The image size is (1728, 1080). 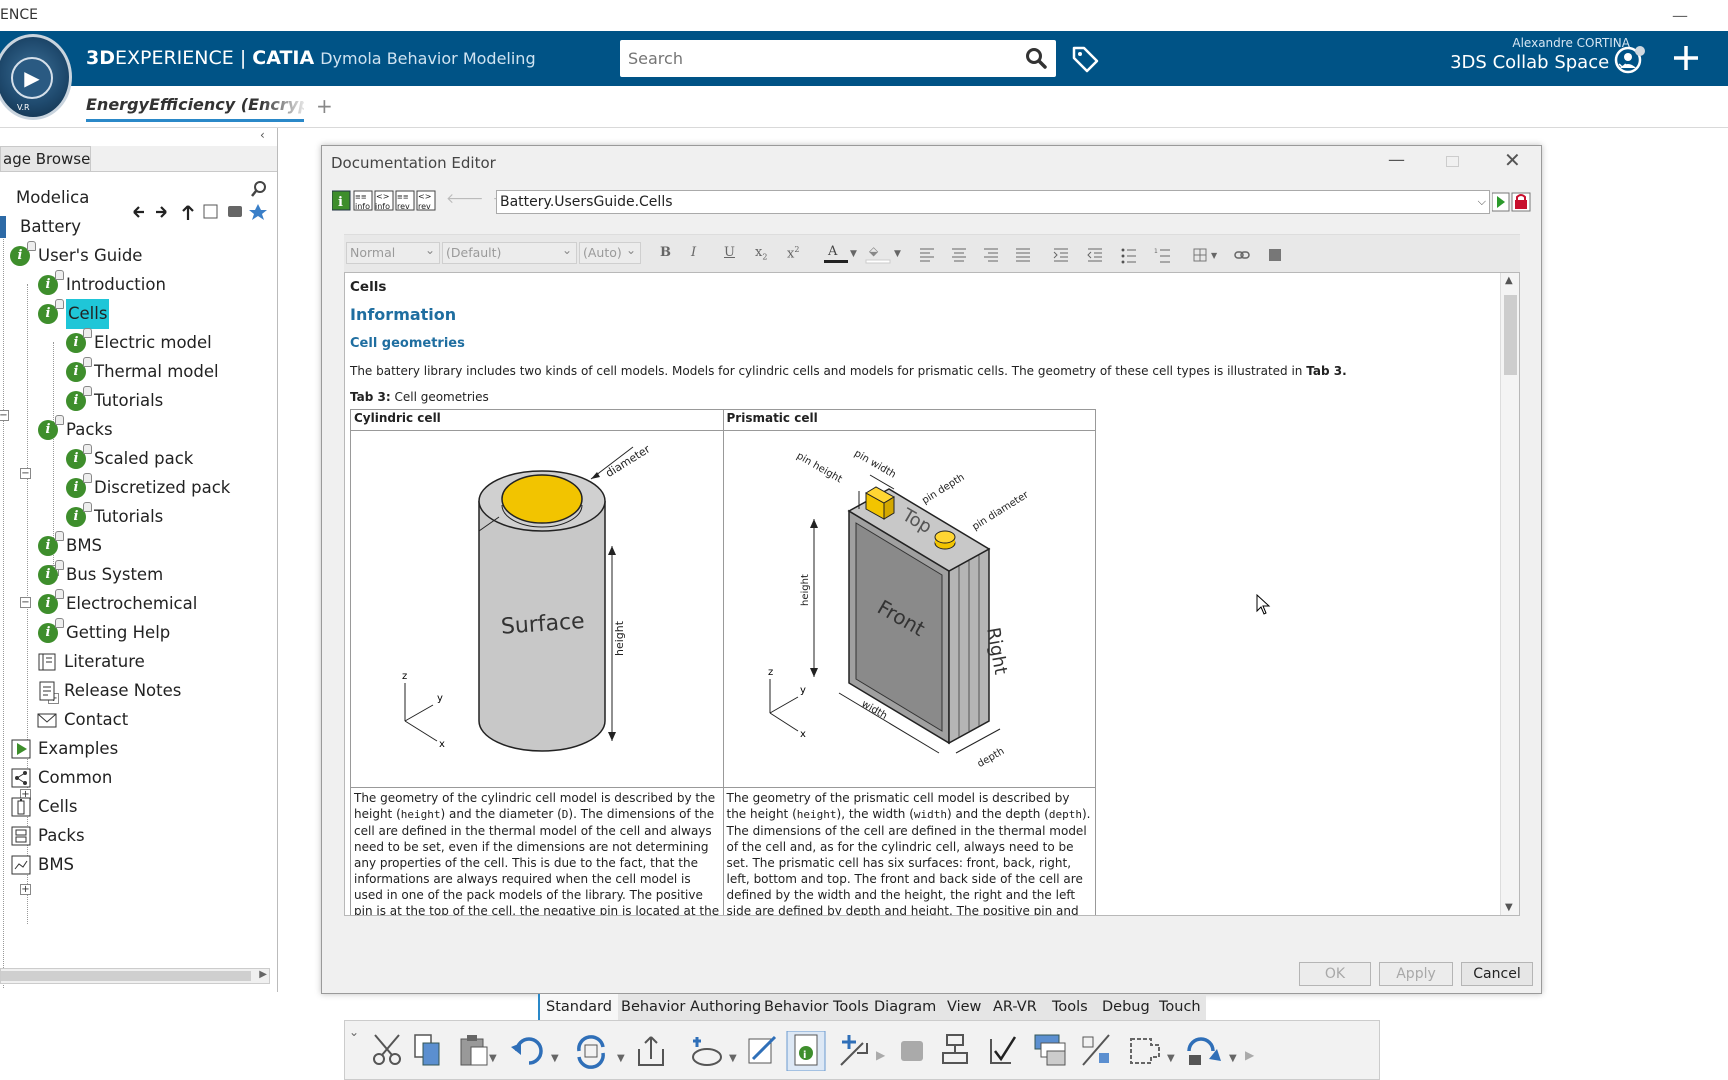 What do you see at coordinates (729, 252) in the screenshot?
I see `underline-button: U` at bounding box center [729, 252].